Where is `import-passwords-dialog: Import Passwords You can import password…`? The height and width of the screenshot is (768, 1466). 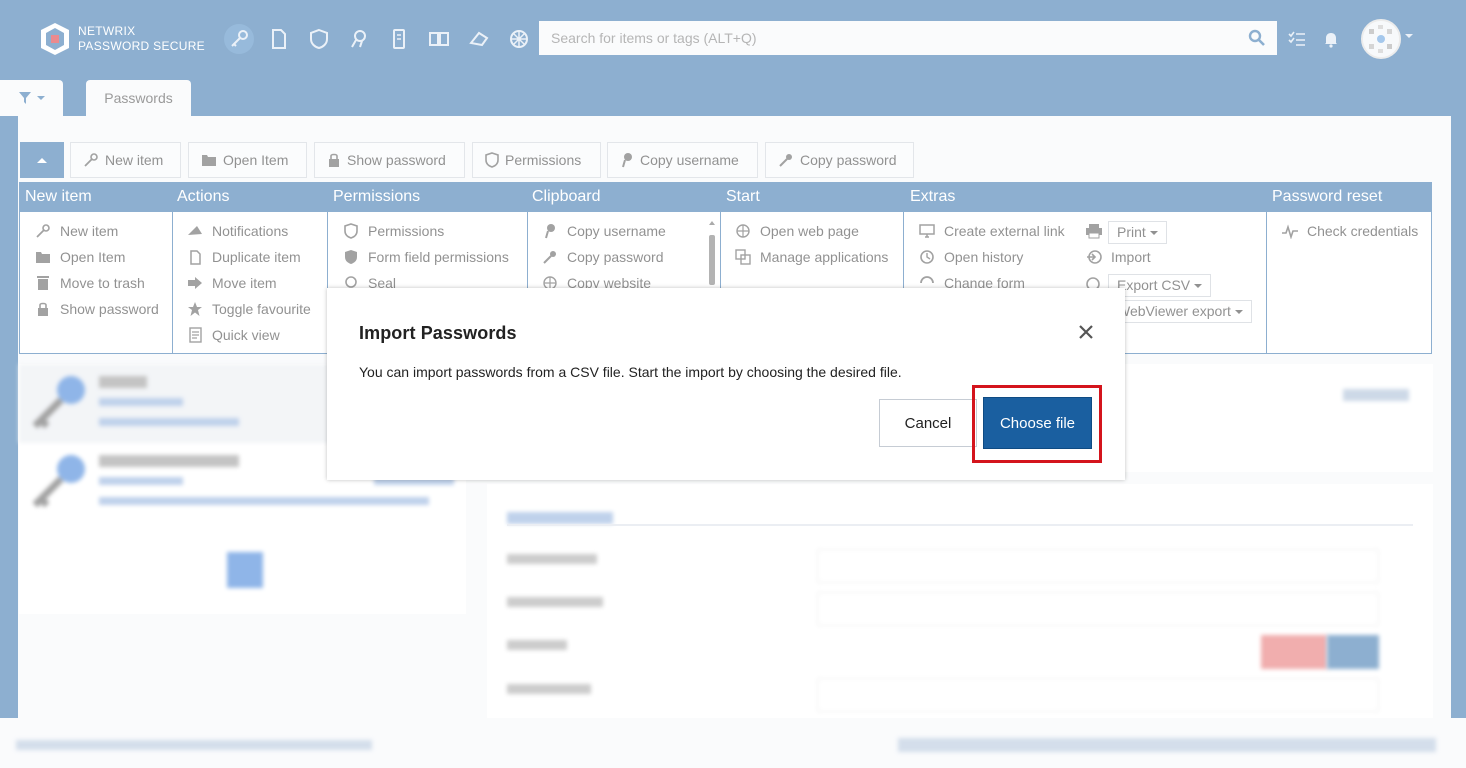 import-passwords-dialog: Import Passwords You can import password… is located at coordinates (726, 384).